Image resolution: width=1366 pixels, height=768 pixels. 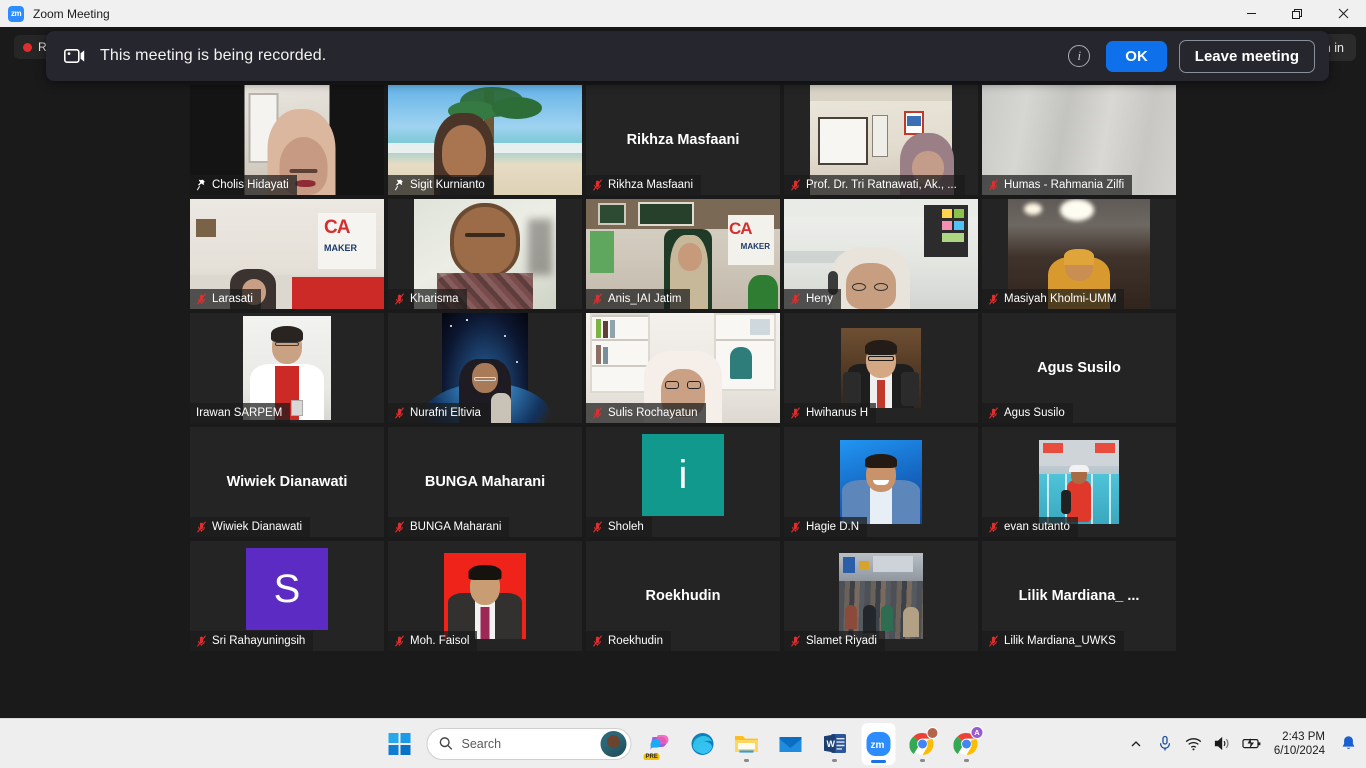 What do you see at coordinates (1246, 56) in the screenshot?
I see `leave-meeting-button: Leave meeting` at bounding box center [1246, 56].